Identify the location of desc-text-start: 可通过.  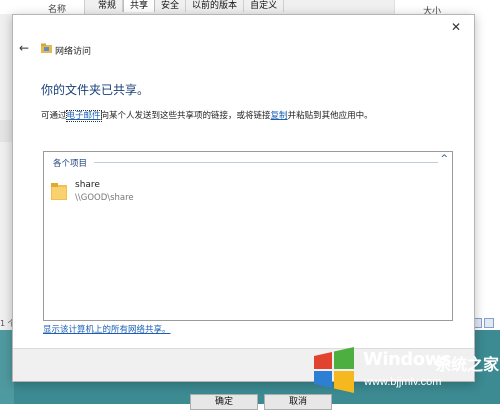
(54, 116).